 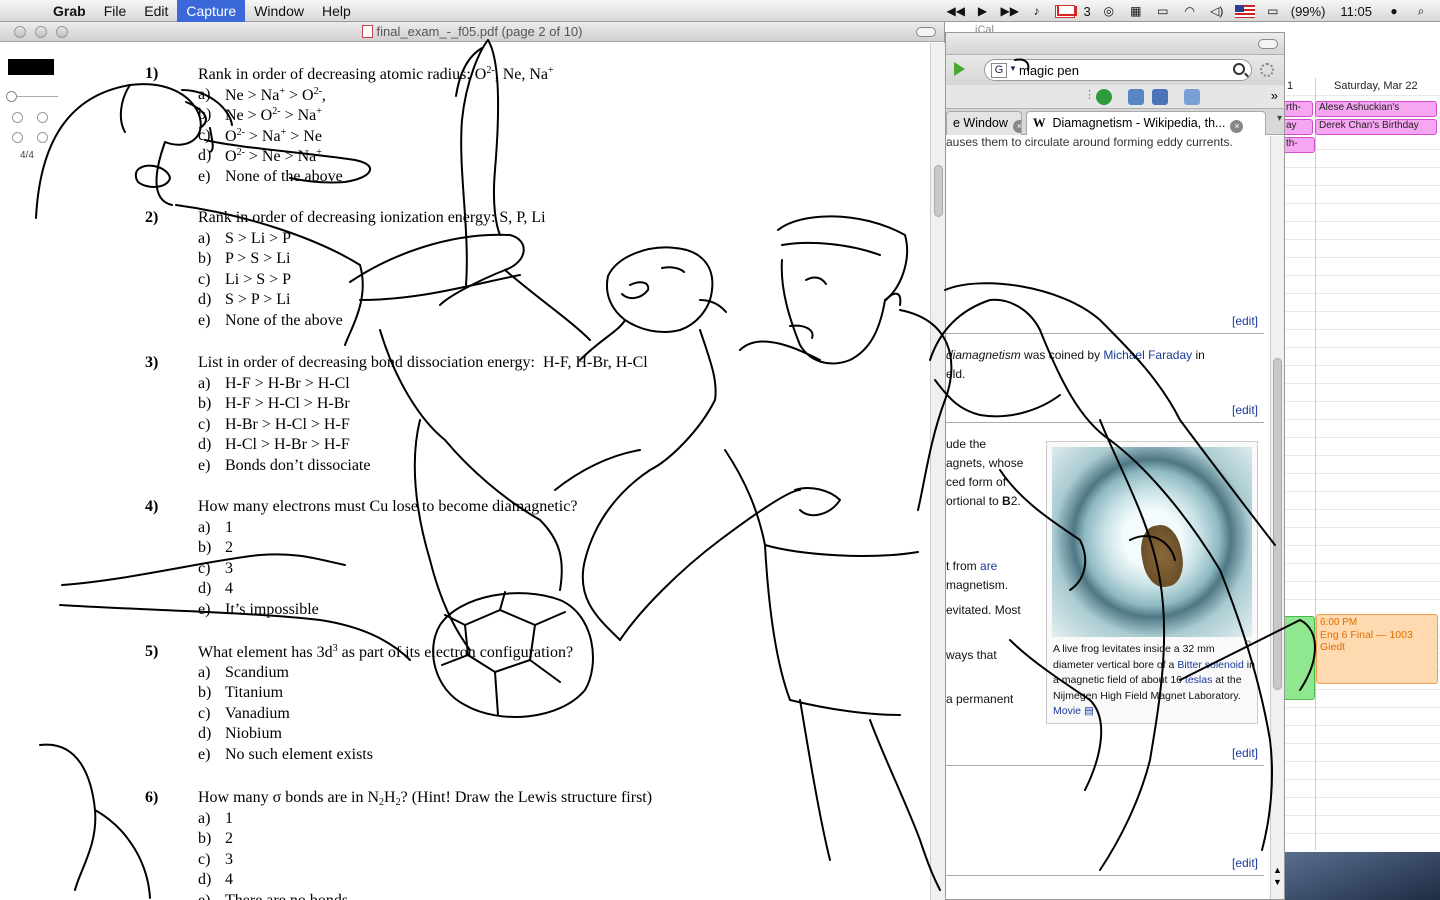 I want to click on play-icon: ▶, so click(x=983, y=11).